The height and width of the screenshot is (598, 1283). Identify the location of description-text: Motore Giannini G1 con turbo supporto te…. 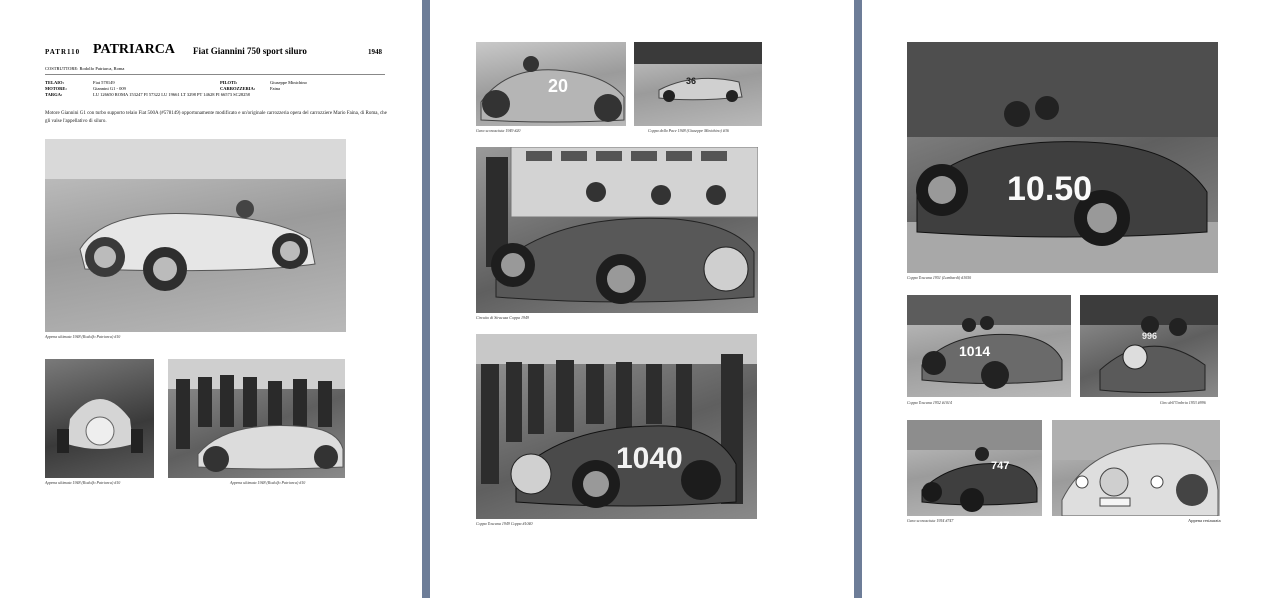
(216, 117).